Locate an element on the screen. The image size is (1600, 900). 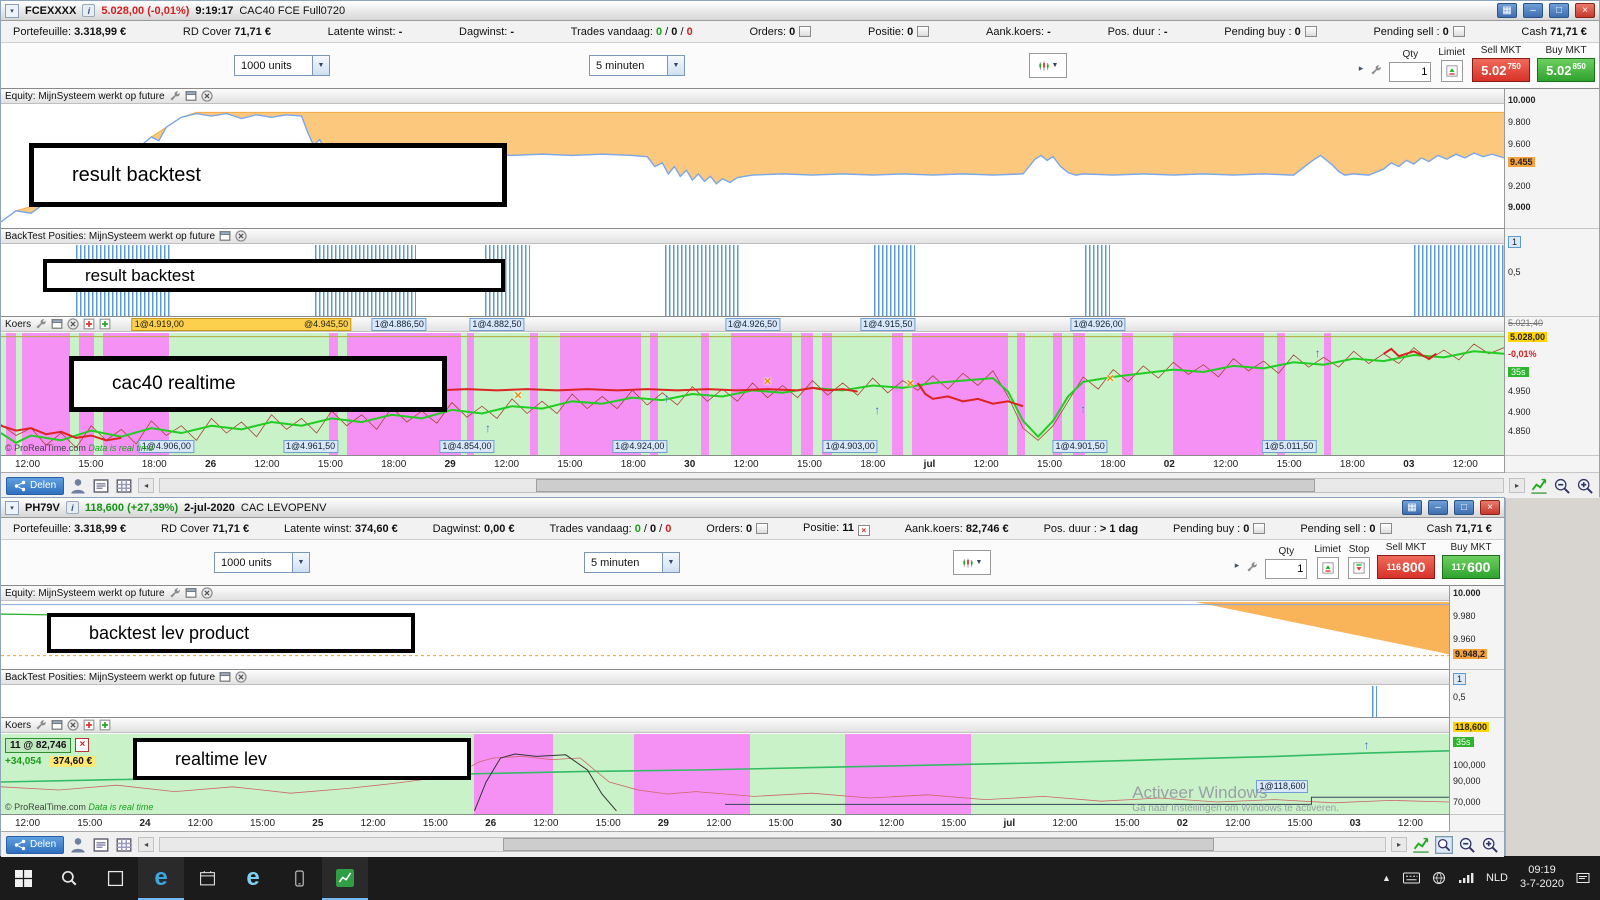
touch-keyboard-icon is located at coordinates (1411, 878).